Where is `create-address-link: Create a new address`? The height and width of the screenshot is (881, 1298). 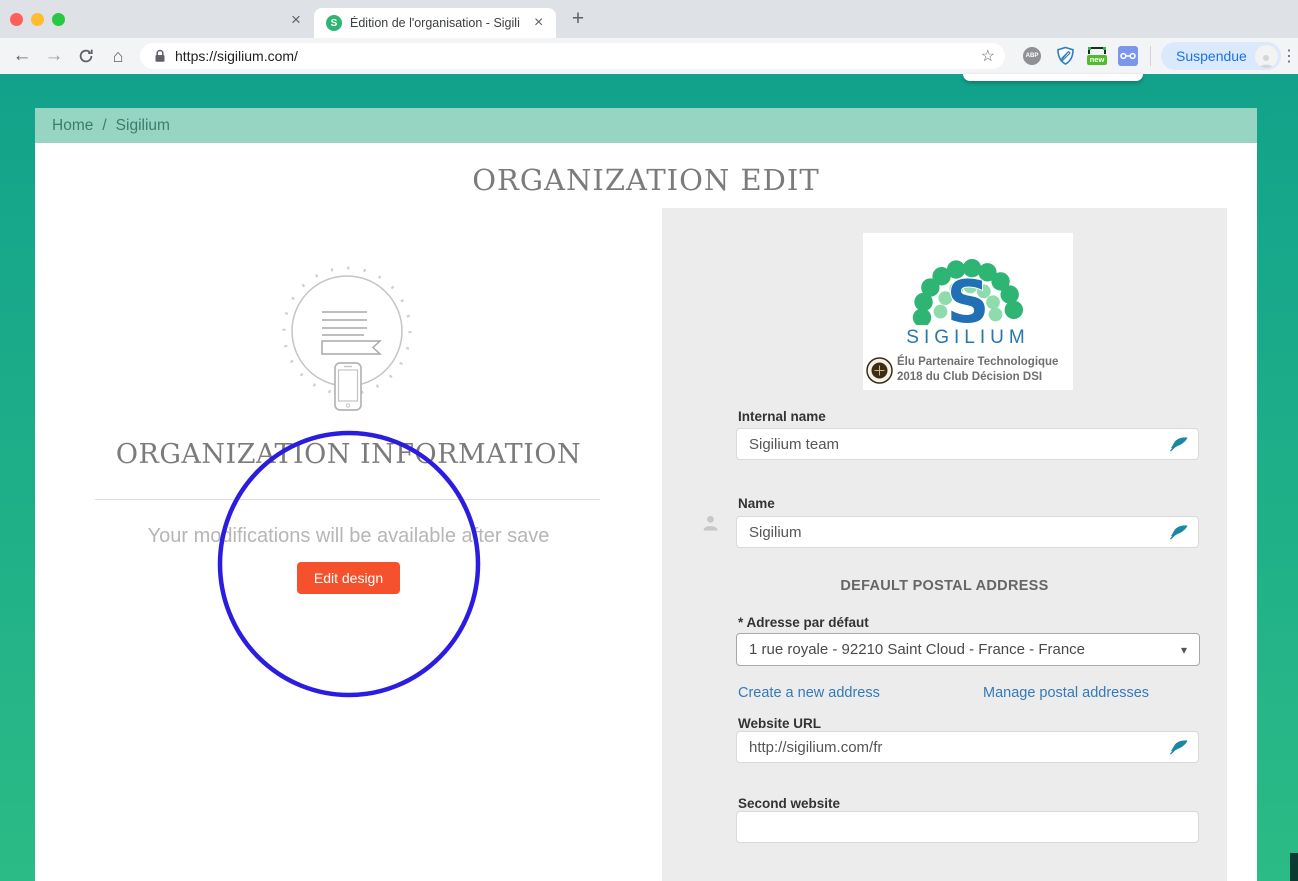
create-address-link: Create a new address is located at coordinates (809, 693).